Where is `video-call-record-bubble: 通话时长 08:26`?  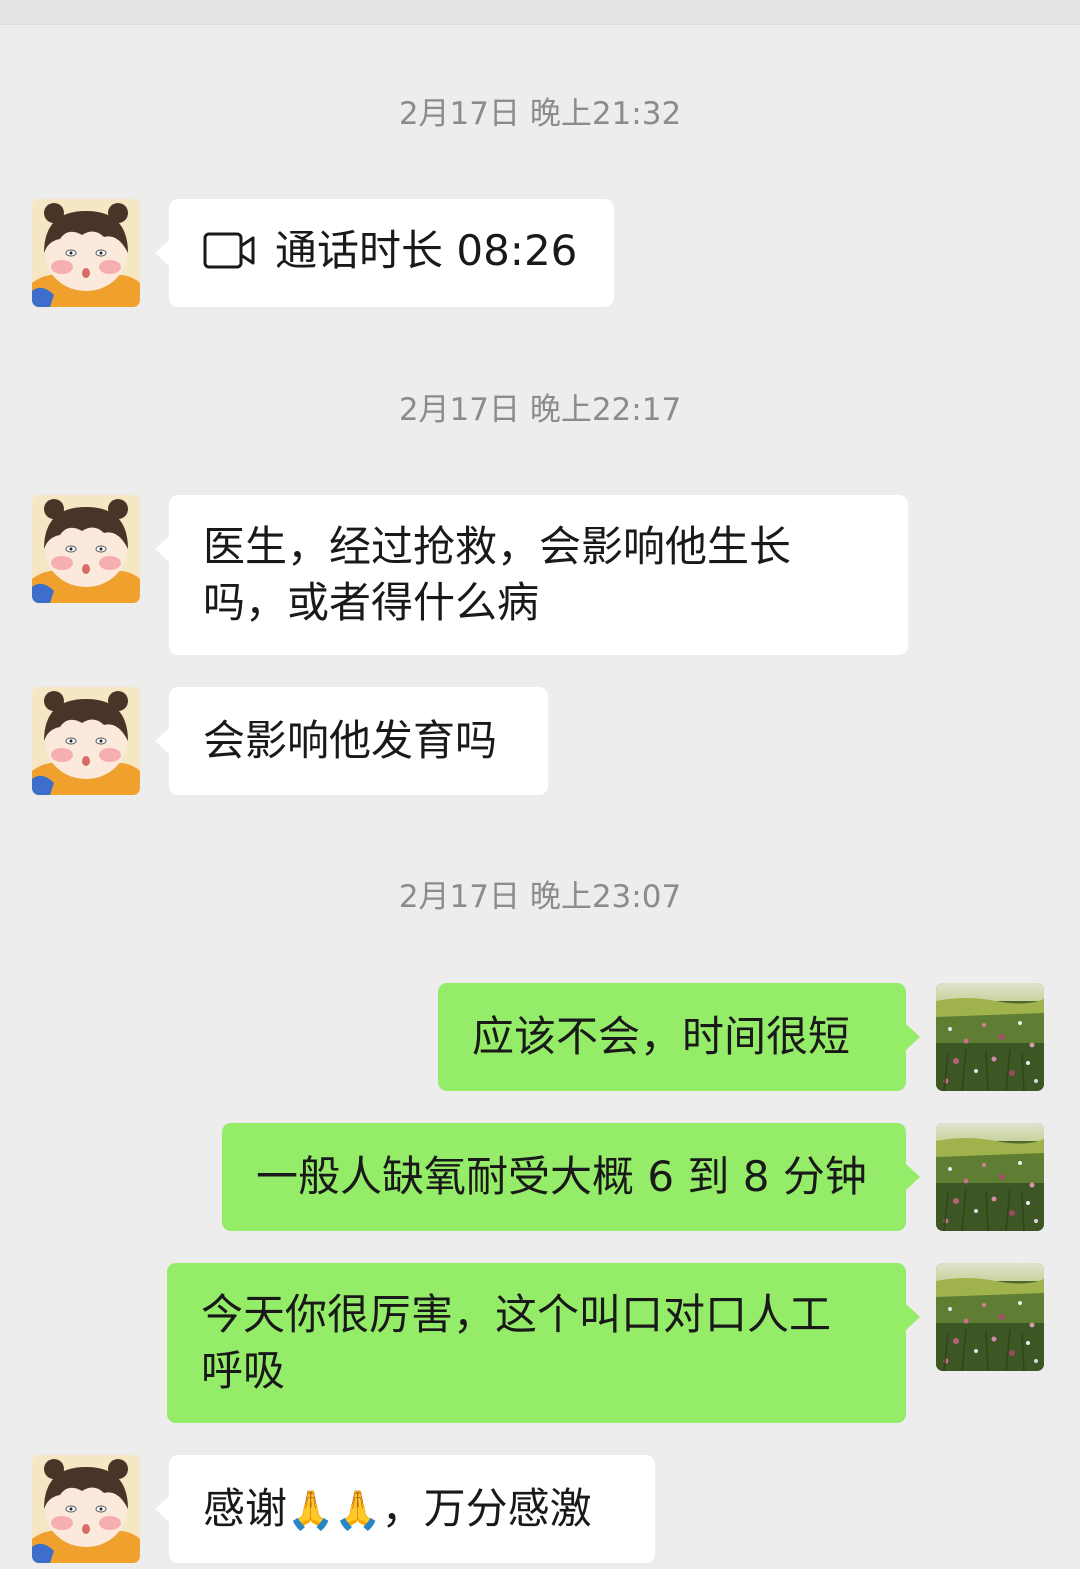 video-call-record-bubble: 通话时长 08:26 is located at coordinates (384, 253).